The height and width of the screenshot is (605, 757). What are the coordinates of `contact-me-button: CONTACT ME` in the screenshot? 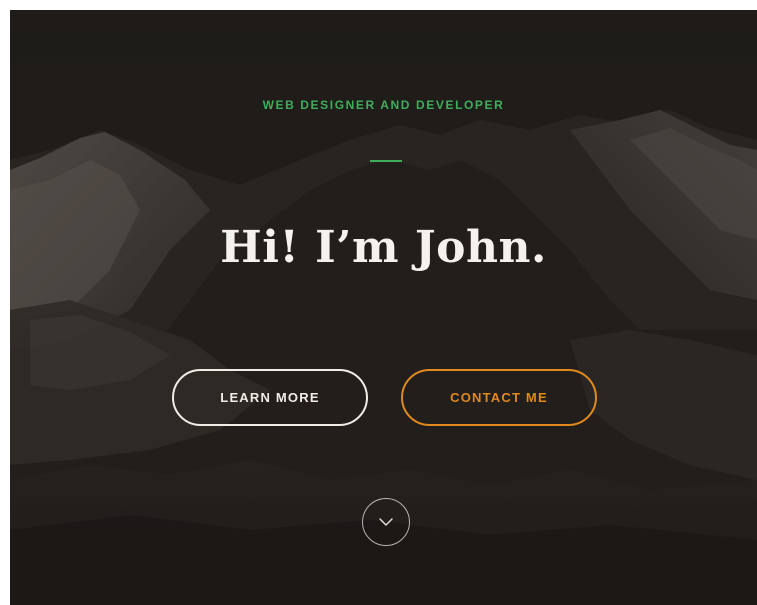 It's located at (499, 397).